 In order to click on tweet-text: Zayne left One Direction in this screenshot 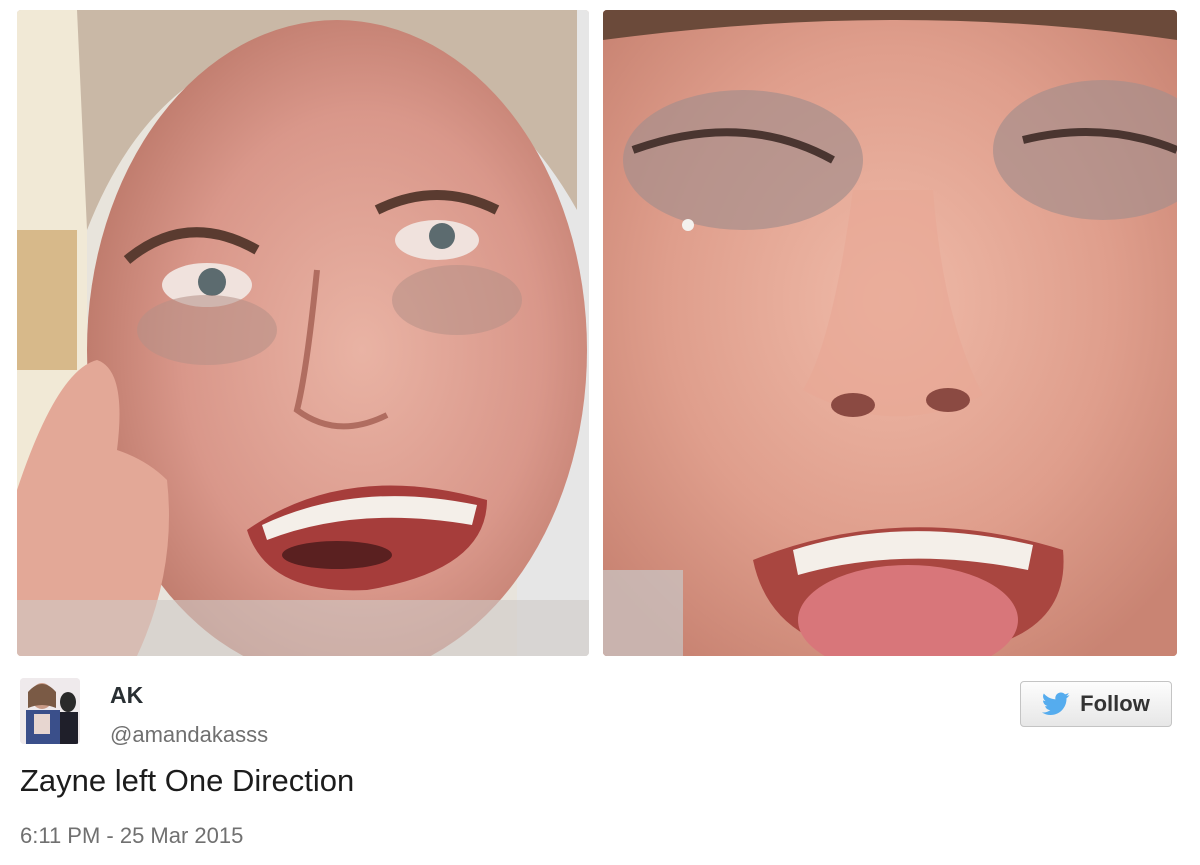, I will do `click(187, 780)`.